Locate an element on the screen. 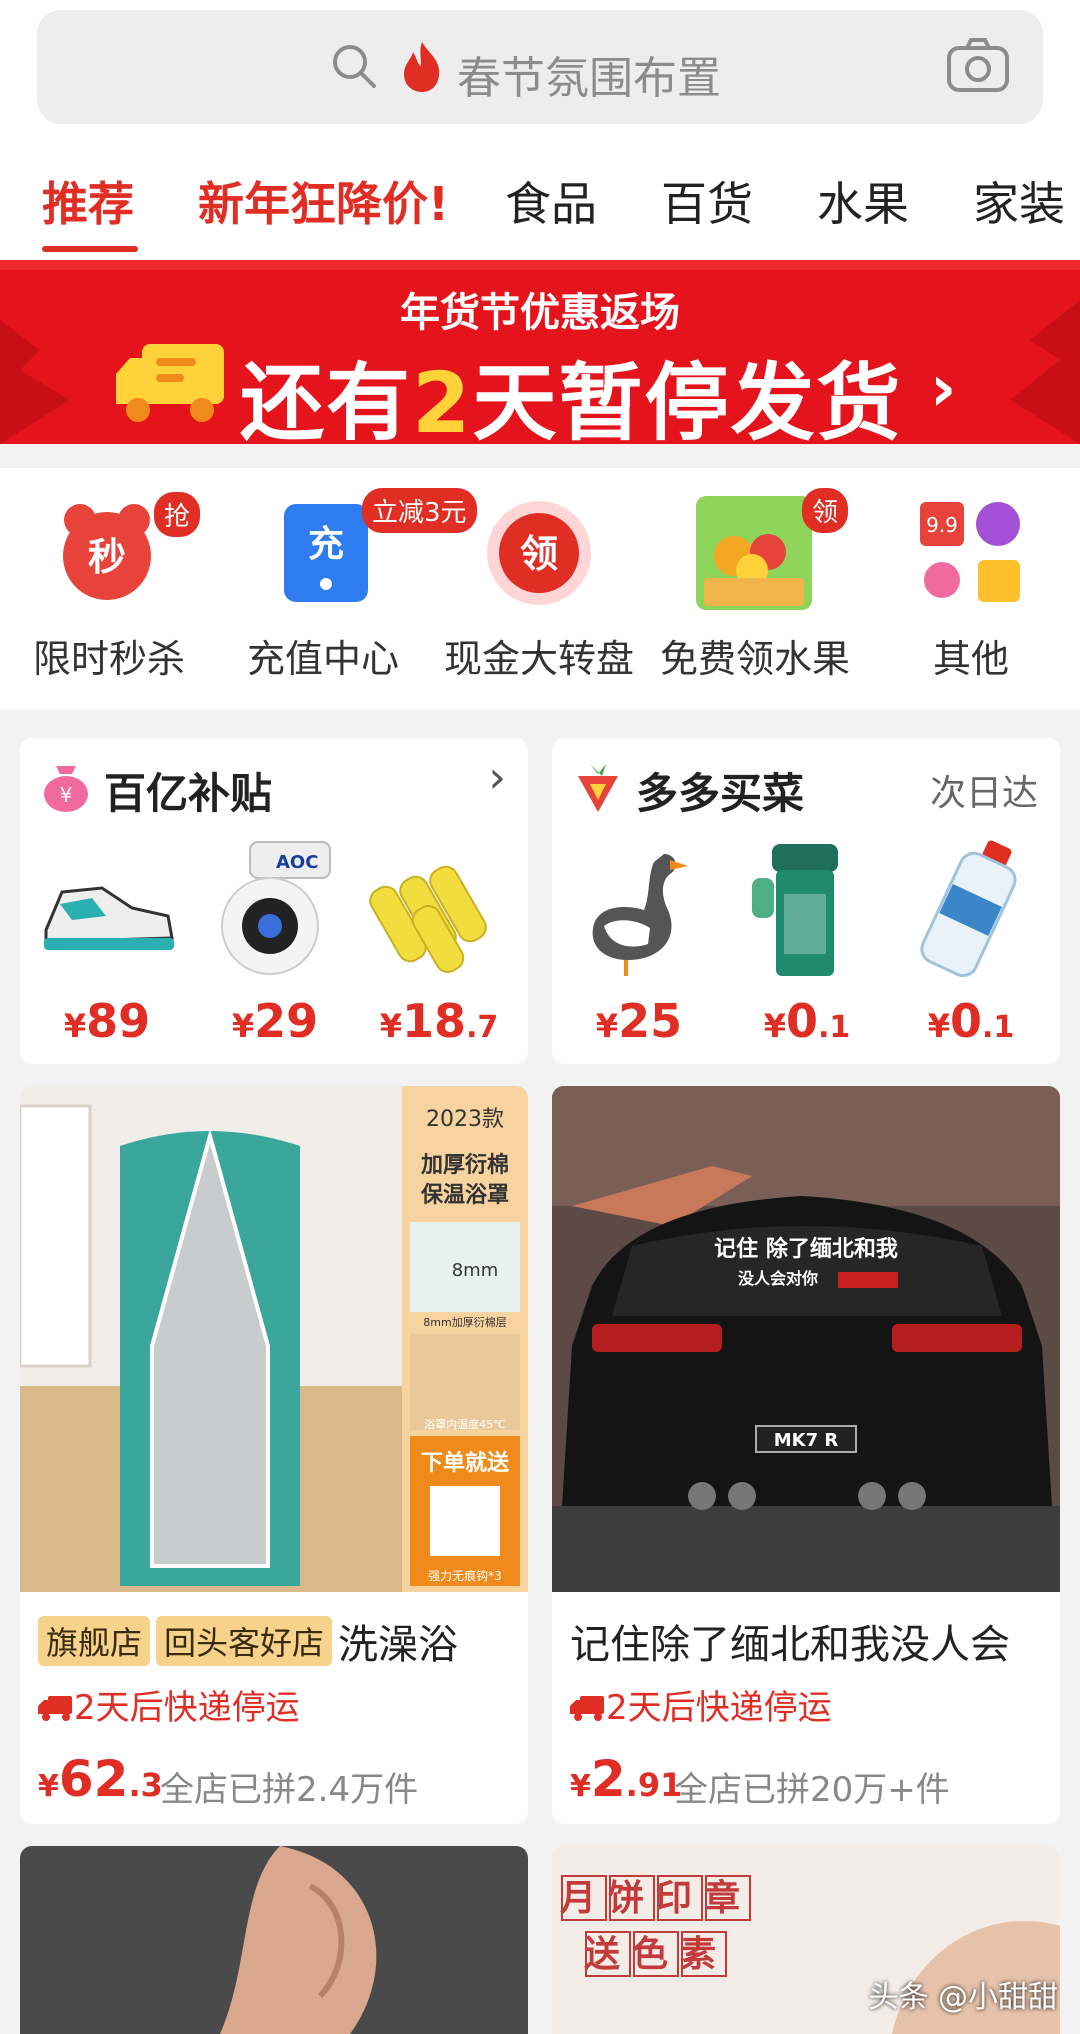 Image resolution: width=1080 pixels, height=2034 pixels. product-title: 旗舰店 回头客好店 洗澡浴 is located at coordinates (278, 1641).